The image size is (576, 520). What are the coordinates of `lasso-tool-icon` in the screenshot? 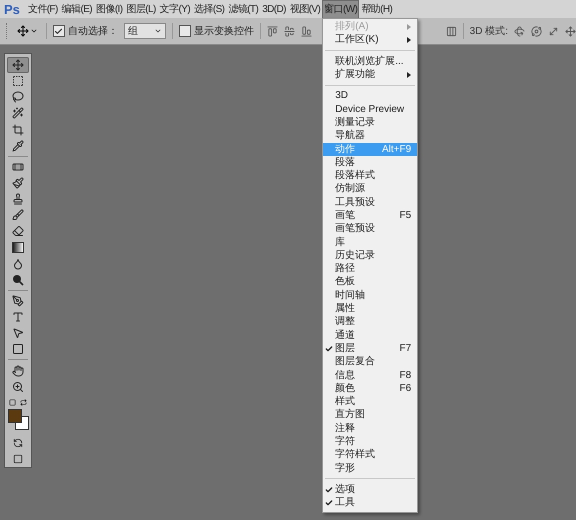 It's located at (18, 97).